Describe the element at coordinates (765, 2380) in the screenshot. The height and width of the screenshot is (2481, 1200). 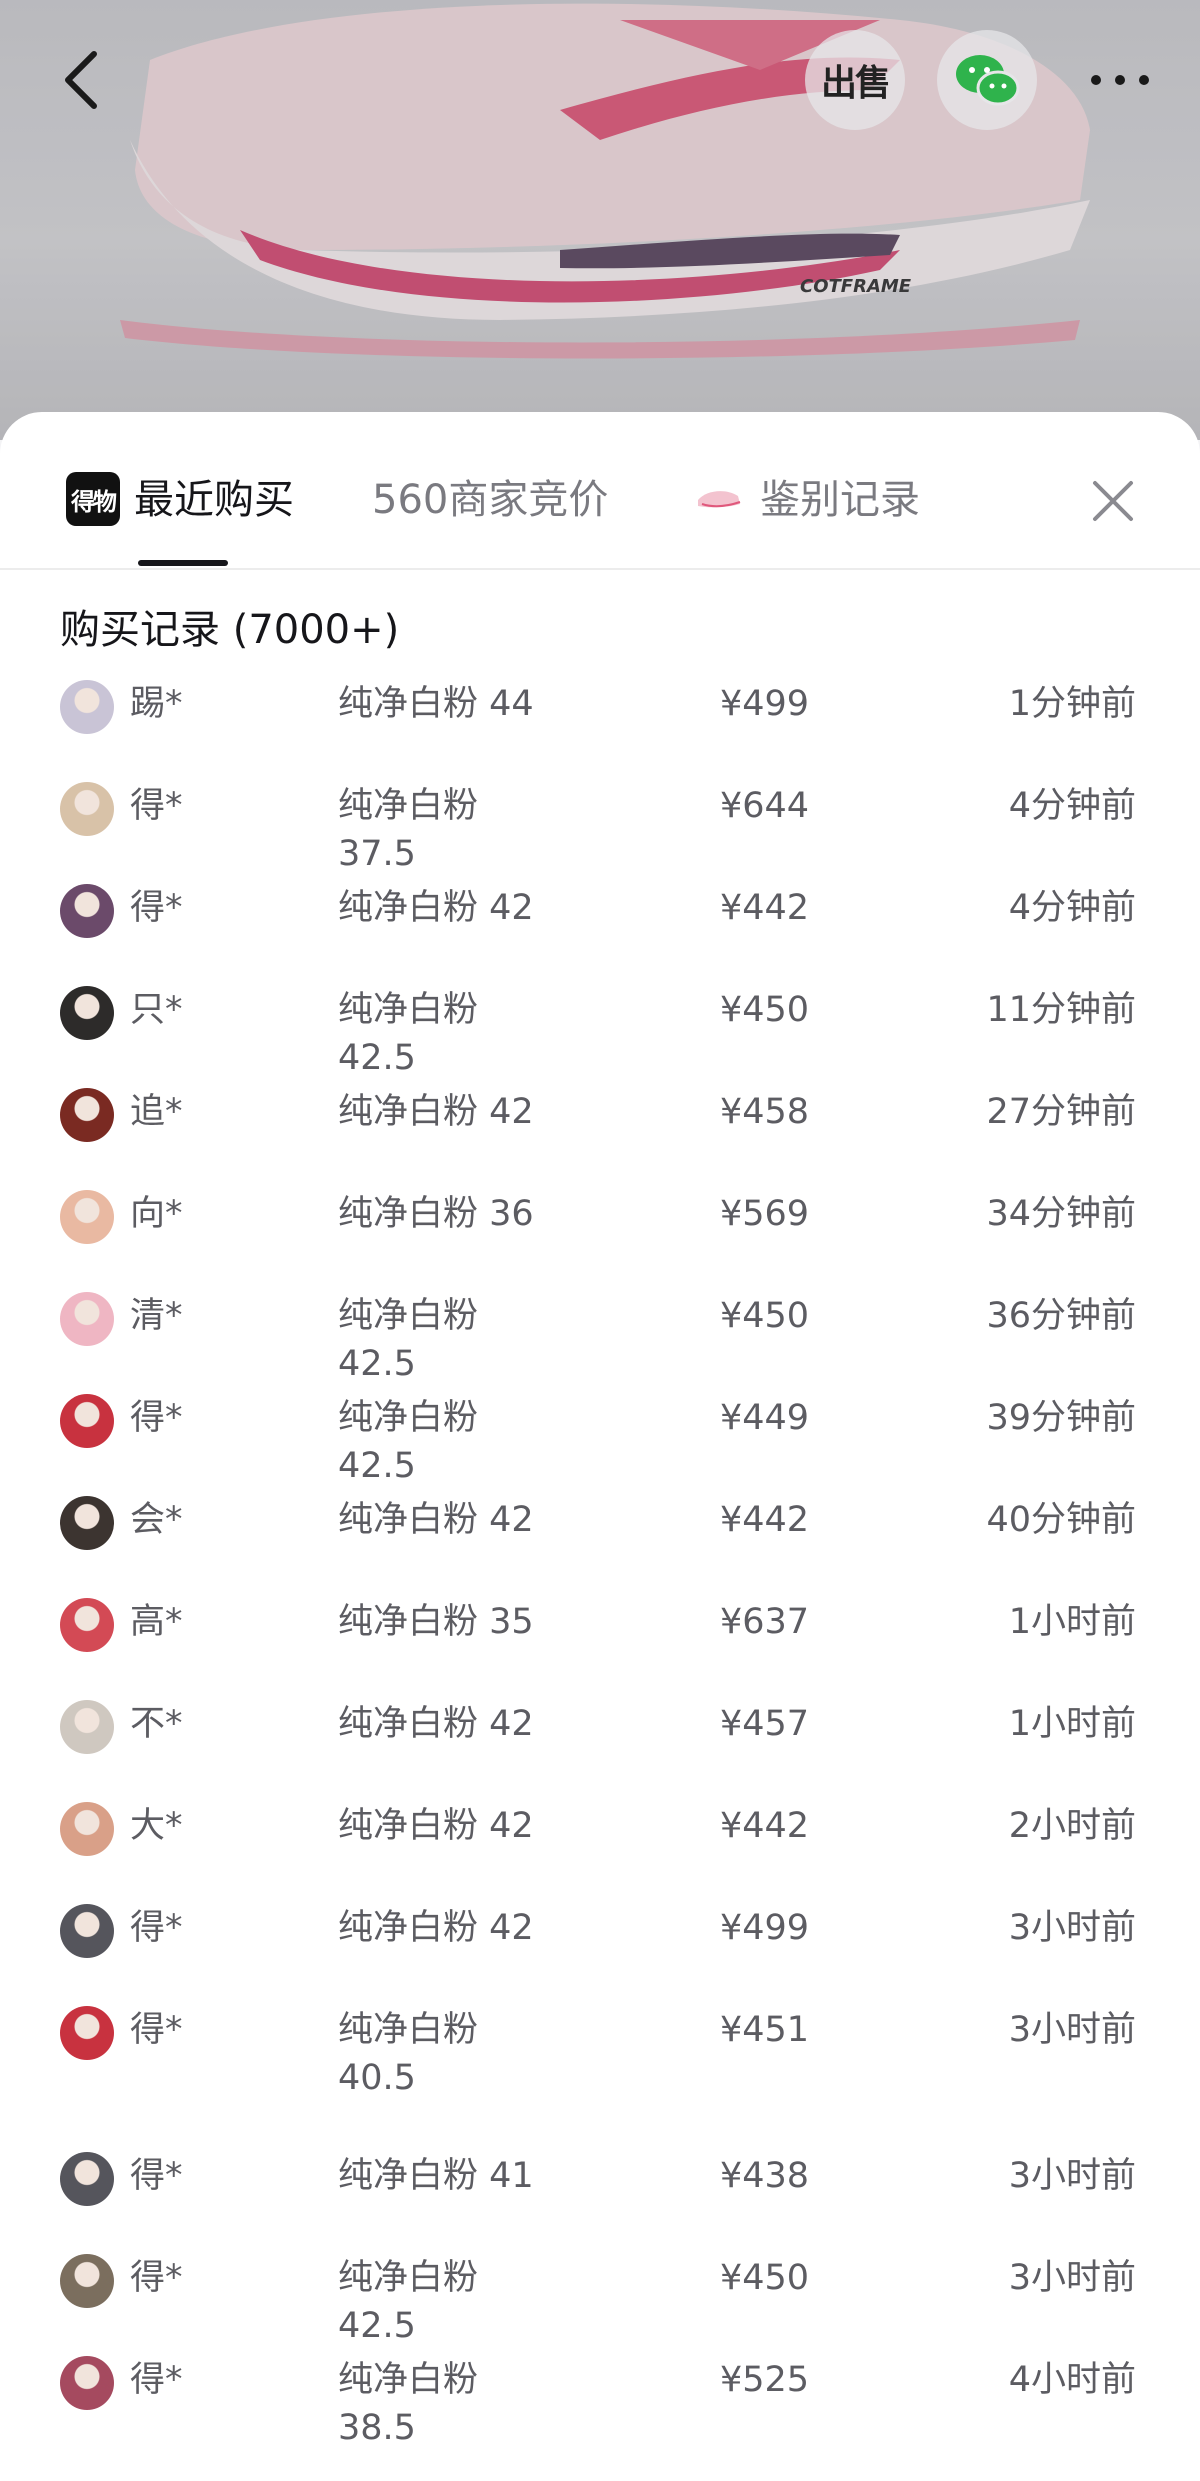
I see `sale-price: ¥525` at that location.